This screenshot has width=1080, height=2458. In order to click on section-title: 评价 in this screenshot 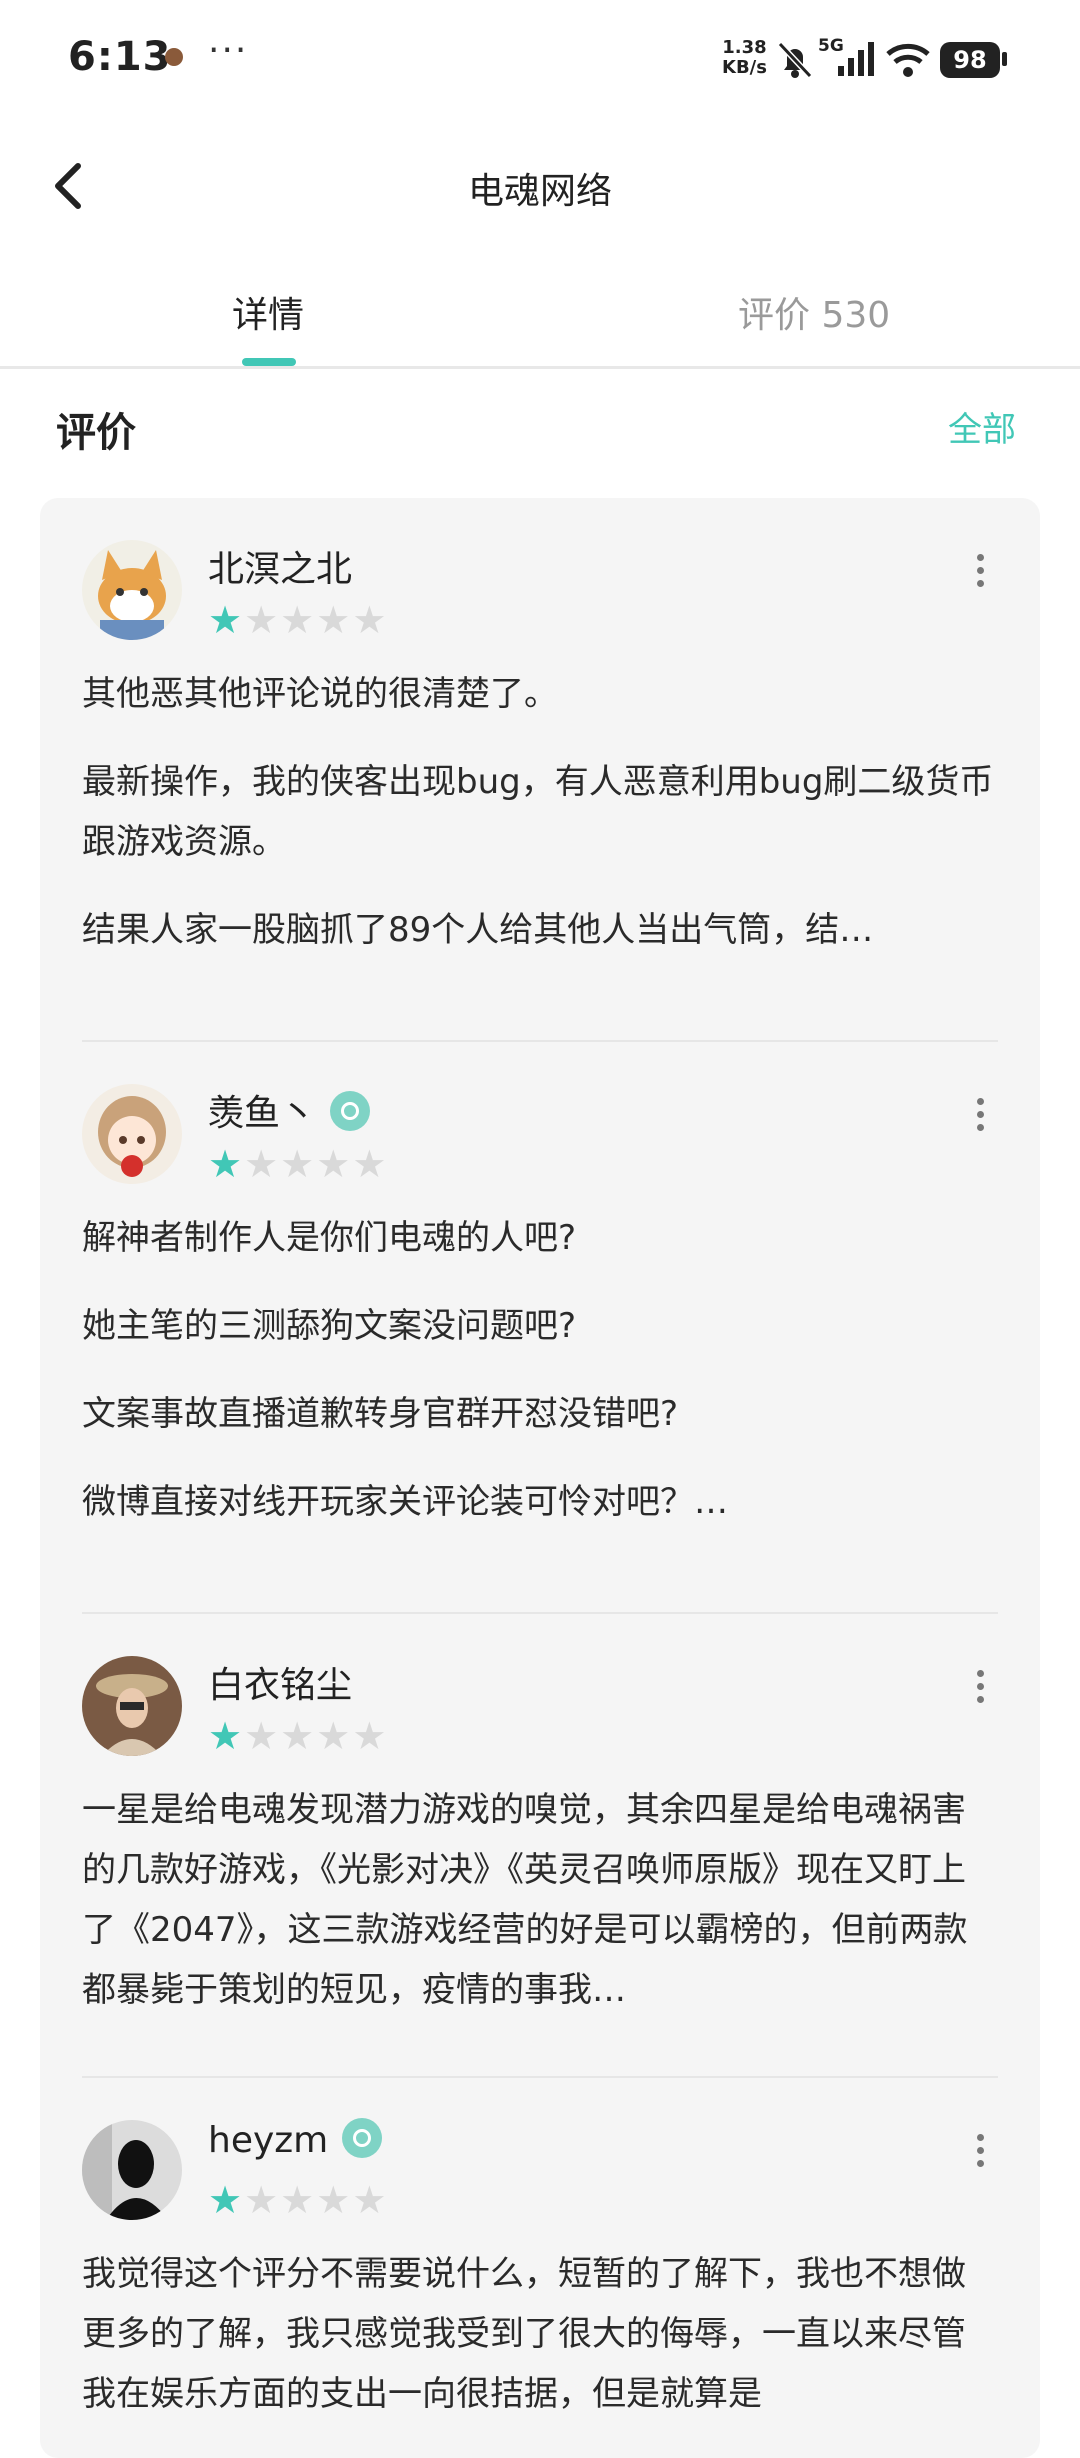, I will do `click(96, 433)`.